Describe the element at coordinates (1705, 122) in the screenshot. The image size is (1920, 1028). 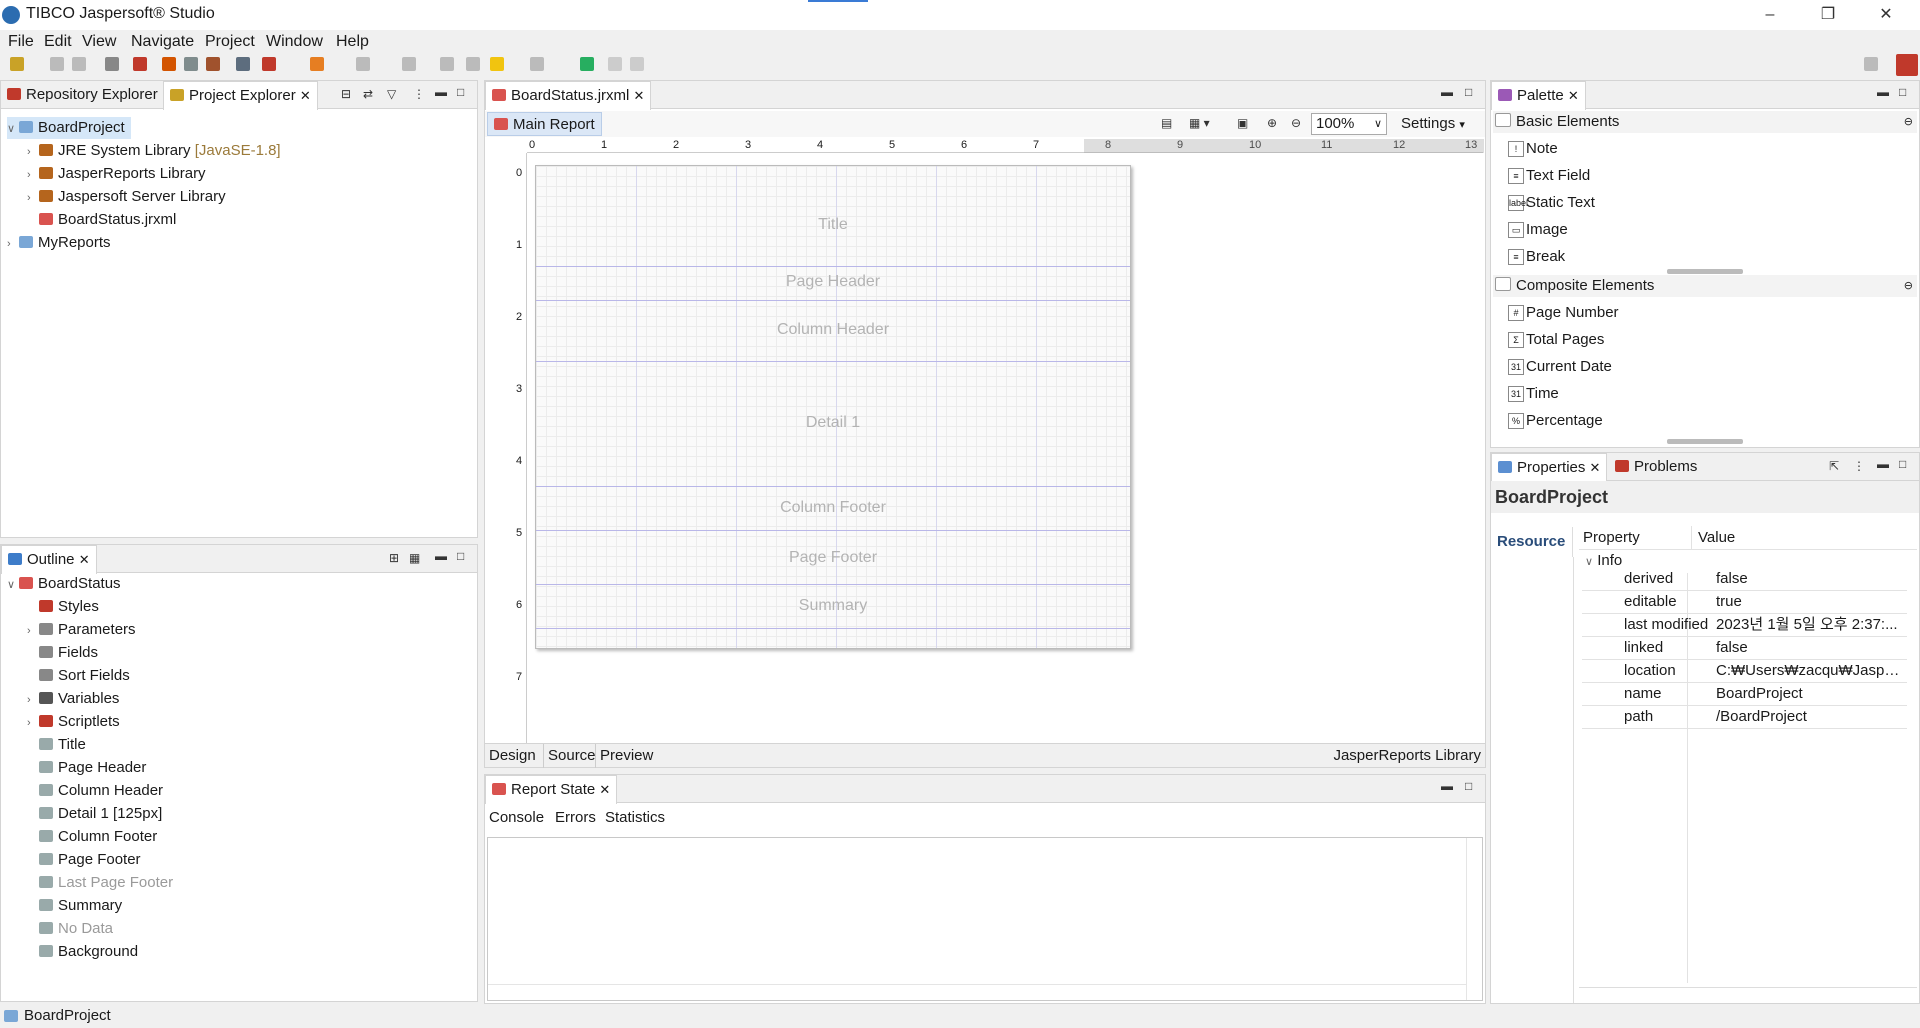
I see `basic-elements-header: Basic Elements ⊖` at that location.